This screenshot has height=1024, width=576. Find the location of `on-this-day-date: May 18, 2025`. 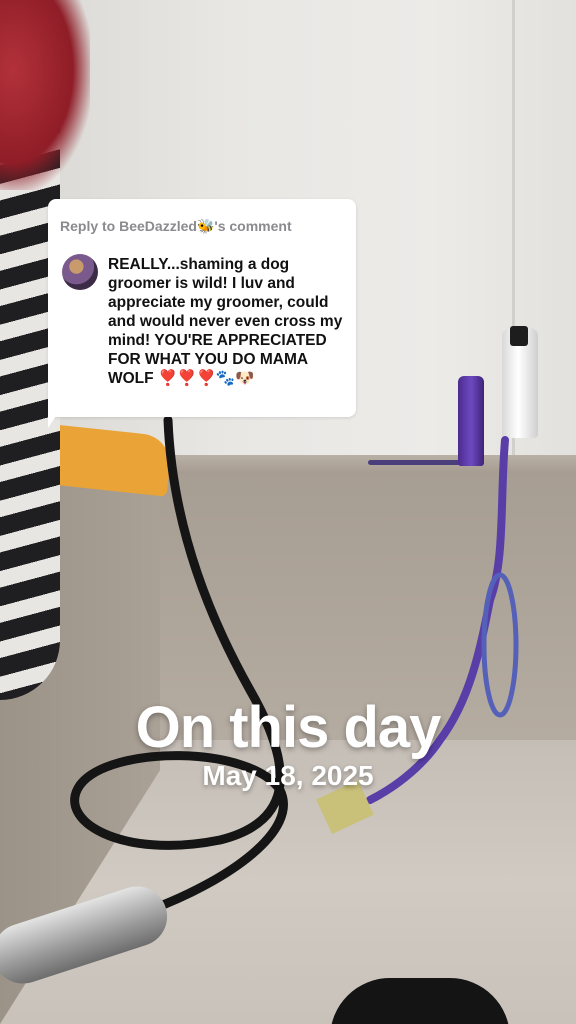

on-this-day-date: May 18, 2025 is located at coordinates (288, 775).